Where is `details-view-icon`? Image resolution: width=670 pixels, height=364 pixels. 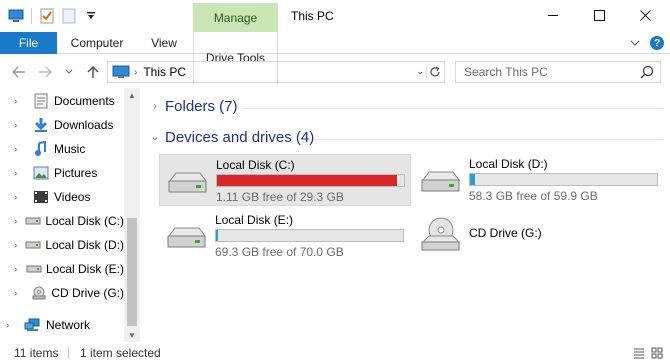 details-view-icon is located at coordinates (639, 353).